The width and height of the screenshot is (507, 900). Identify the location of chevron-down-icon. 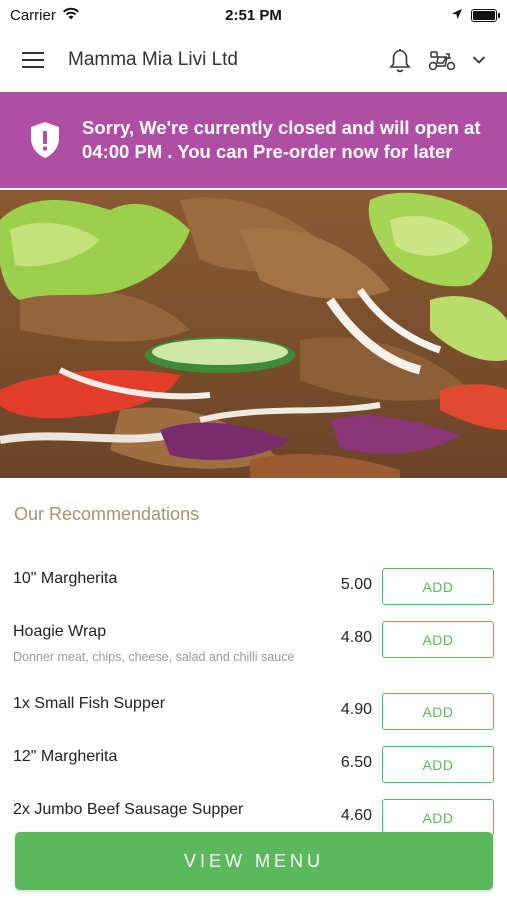
(479, 60).